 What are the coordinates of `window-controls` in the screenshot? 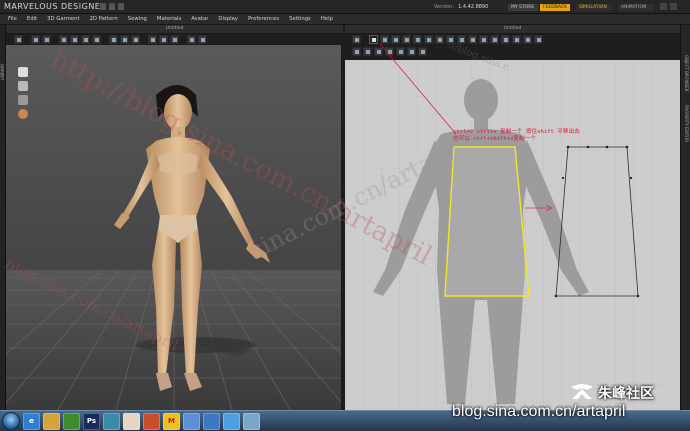 It's located at (668, 6).